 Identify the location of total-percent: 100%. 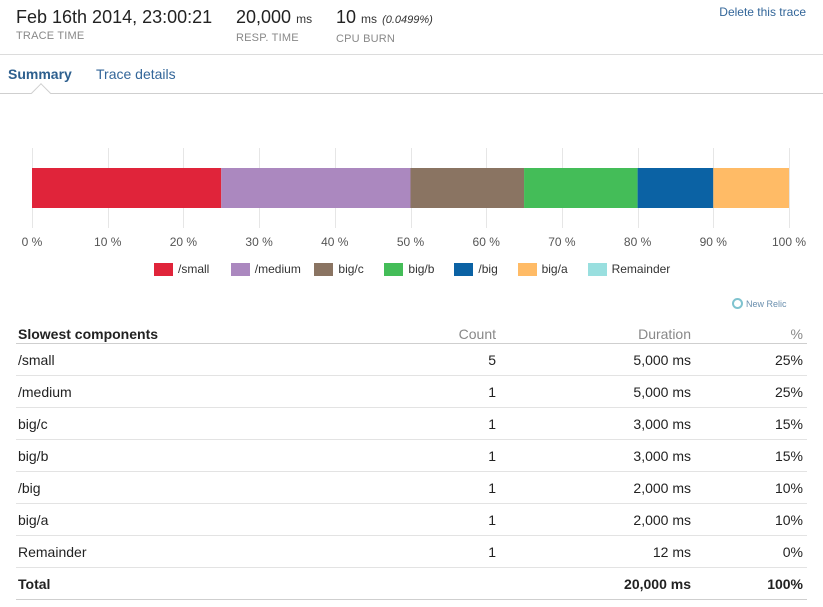
(785, 584).